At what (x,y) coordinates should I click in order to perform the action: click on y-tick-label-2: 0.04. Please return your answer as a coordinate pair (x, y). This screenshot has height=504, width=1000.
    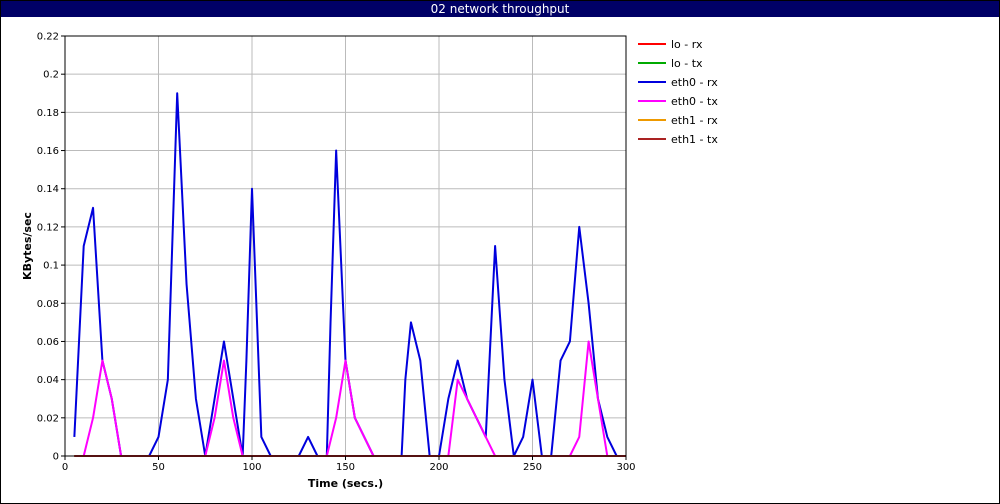
    Looking at the image, I should click on (48, 380).